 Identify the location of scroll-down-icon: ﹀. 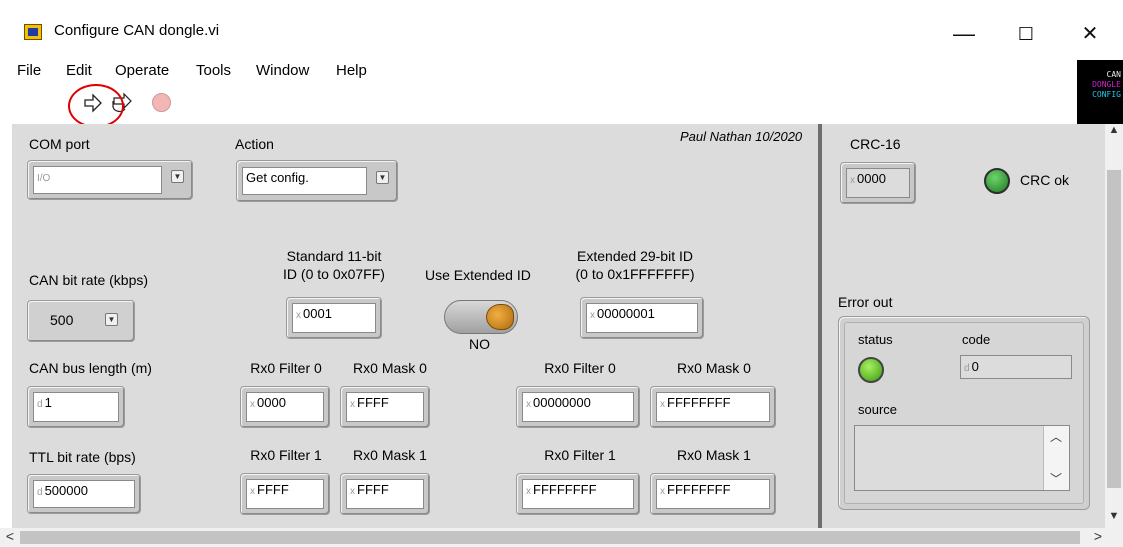
(1056, 478).